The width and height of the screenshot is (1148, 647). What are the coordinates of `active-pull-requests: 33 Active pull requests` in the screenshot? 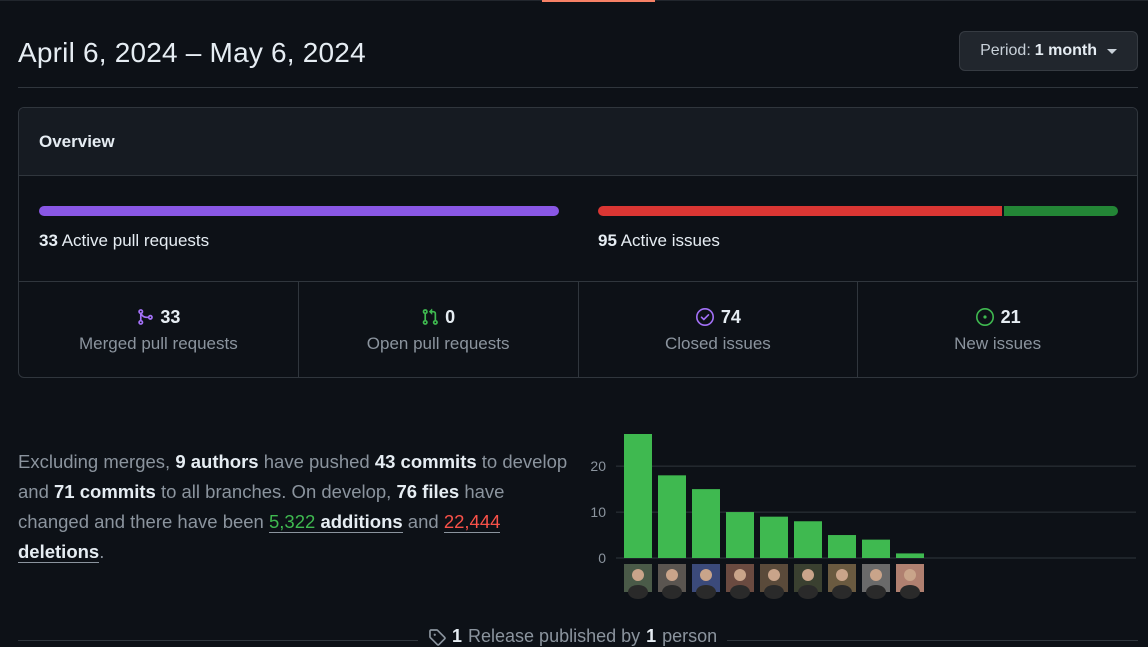 It's located at (299, 228).